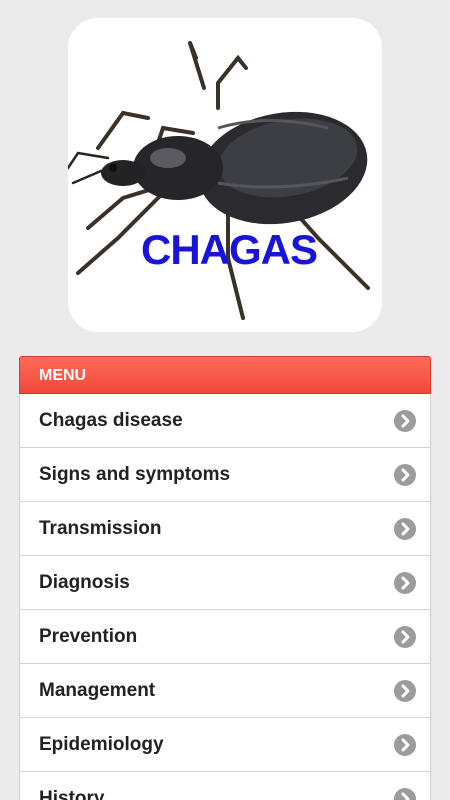 The width and height of the screenshot is (450, 800). Describe the element at coordinates (100, 528) in the screenshot. I see `menu-item-label: Transmission` at that location.